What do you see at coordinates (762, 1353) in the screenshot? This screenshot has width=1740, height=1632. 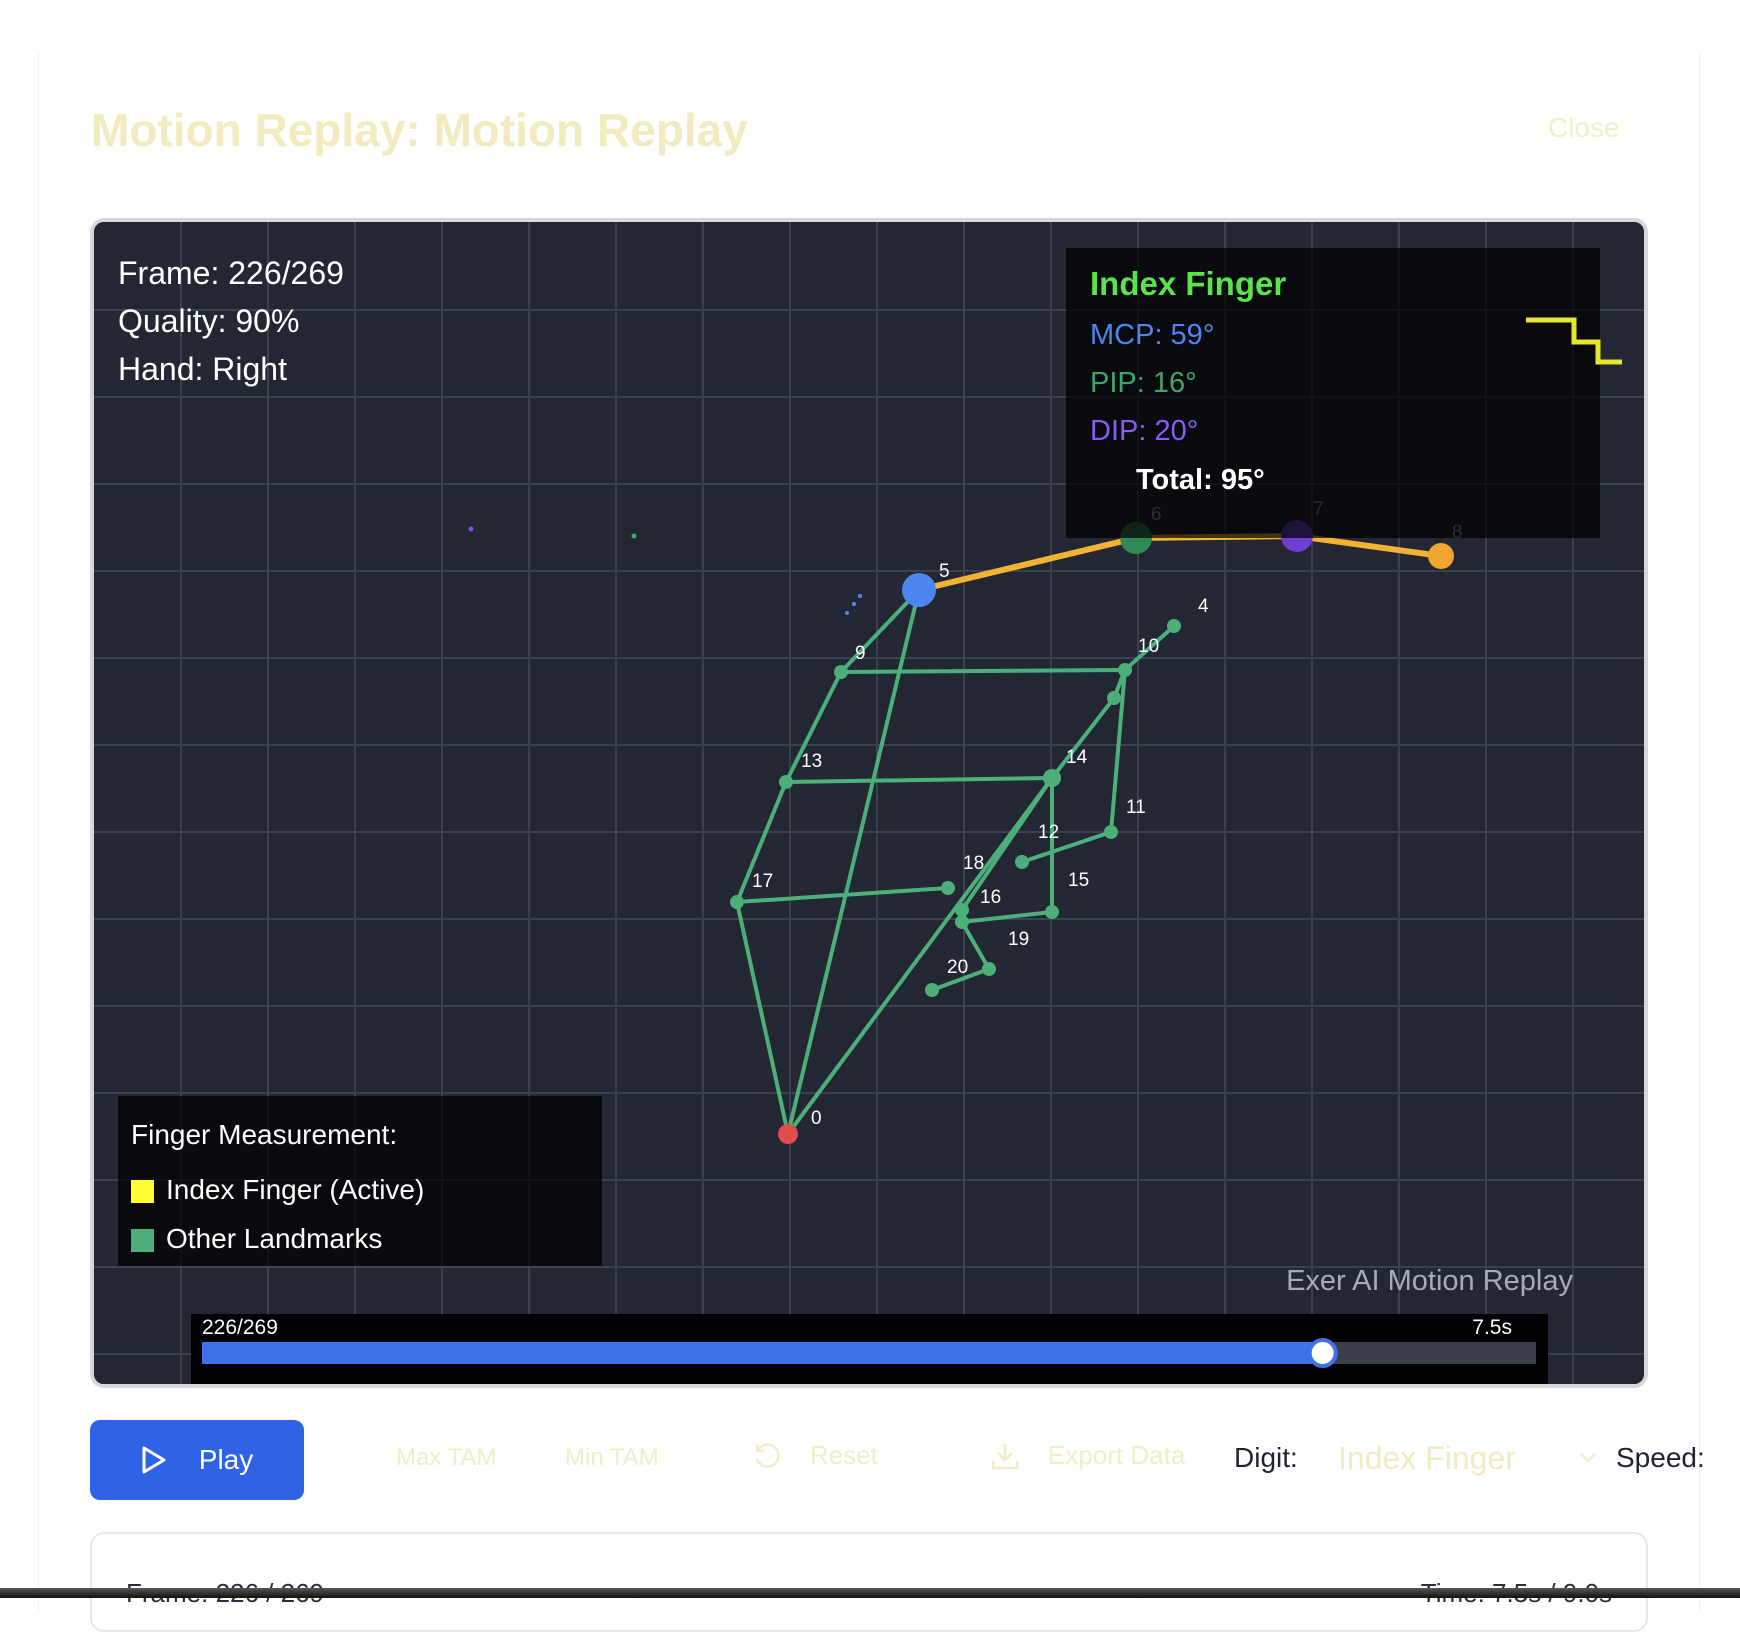 I see `timeline-progress` at bounding box center [762, 1353].